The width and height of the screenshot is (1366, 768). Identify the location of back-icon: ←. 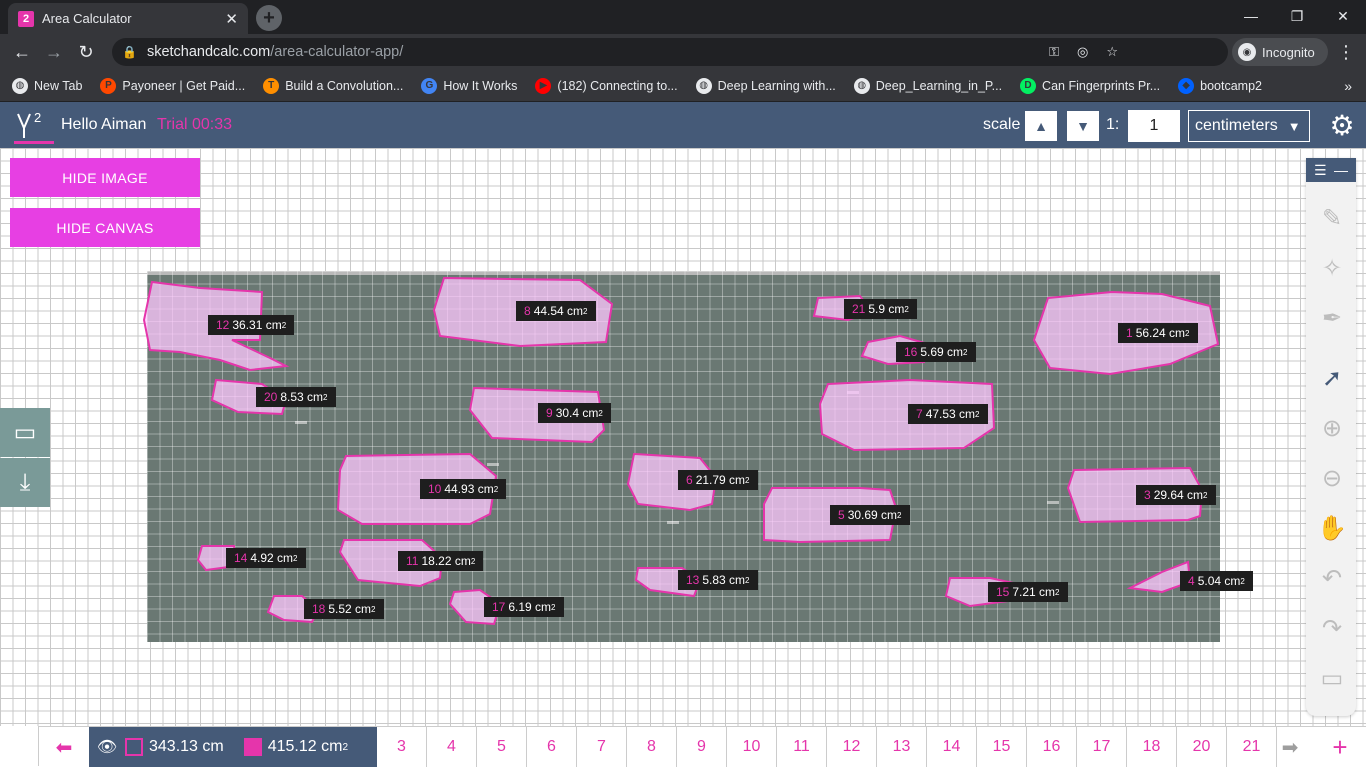
(22, 52).